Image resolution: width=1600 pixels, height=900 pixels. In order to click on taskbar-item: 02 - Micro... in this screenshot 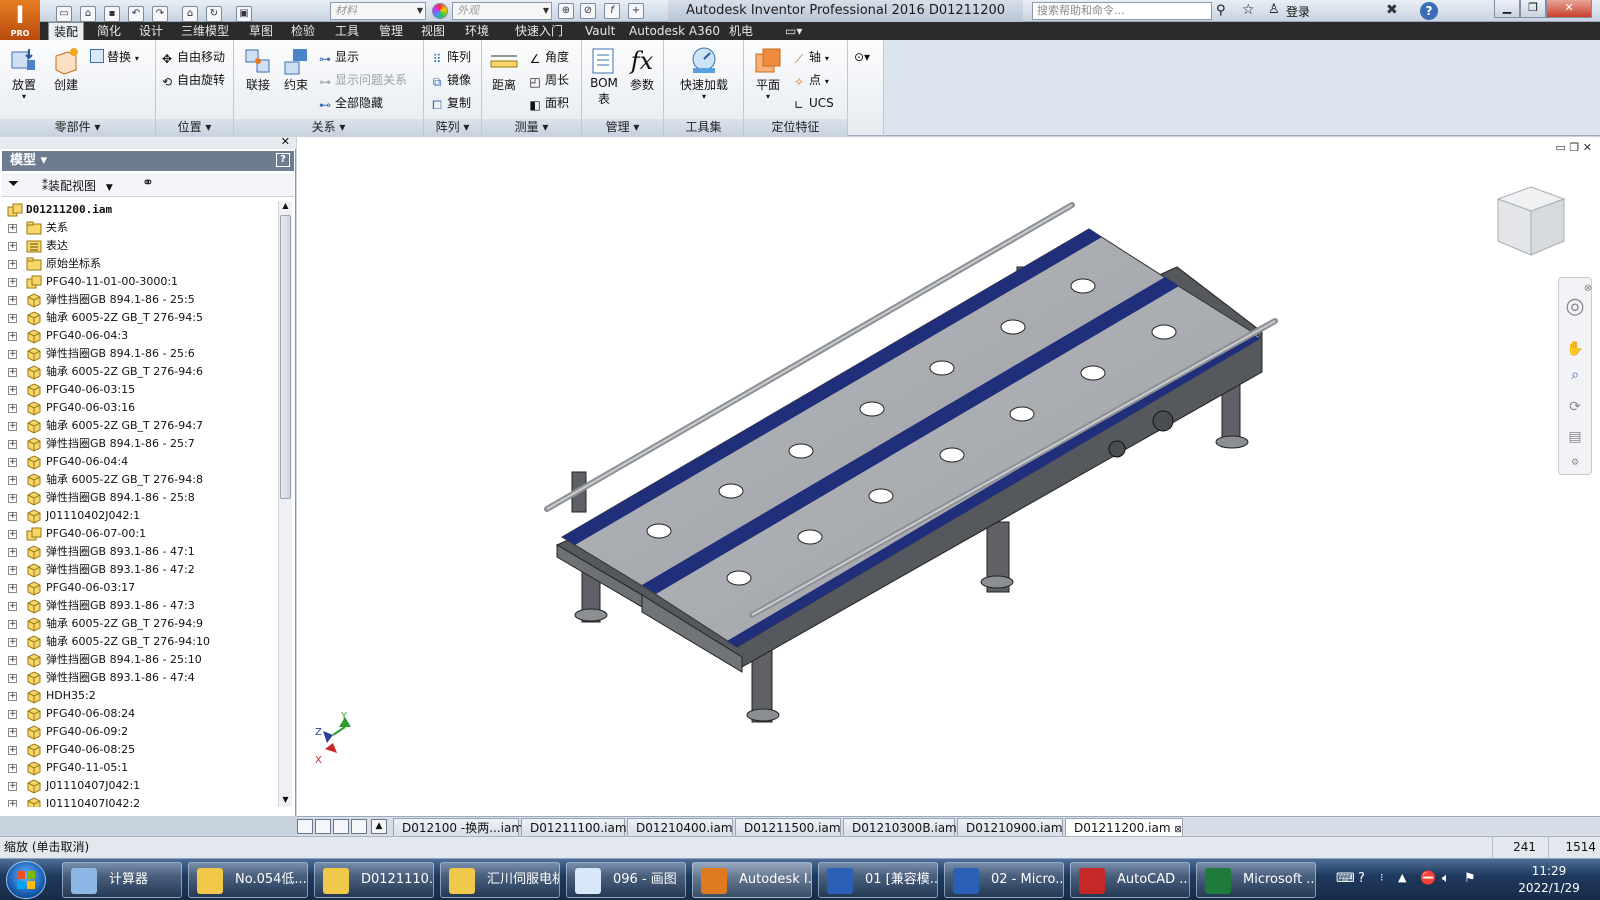, I will do `click(1004, 880)`.